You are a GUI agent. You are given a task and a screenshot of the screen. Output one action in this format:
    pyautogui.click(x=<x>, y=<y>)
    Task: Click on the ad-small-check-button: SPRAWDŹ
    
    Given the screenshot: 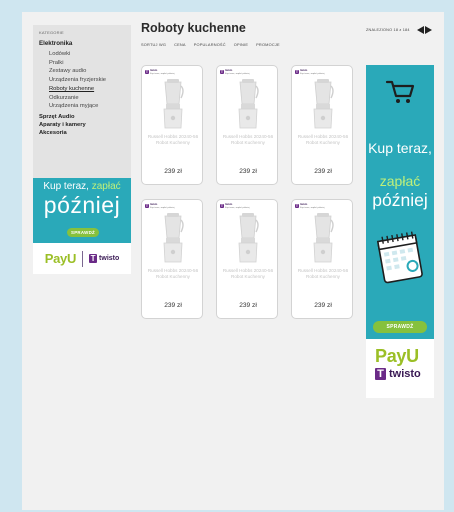 What is the action you would take?
    pyautogui.click(x=83, y=232)
    